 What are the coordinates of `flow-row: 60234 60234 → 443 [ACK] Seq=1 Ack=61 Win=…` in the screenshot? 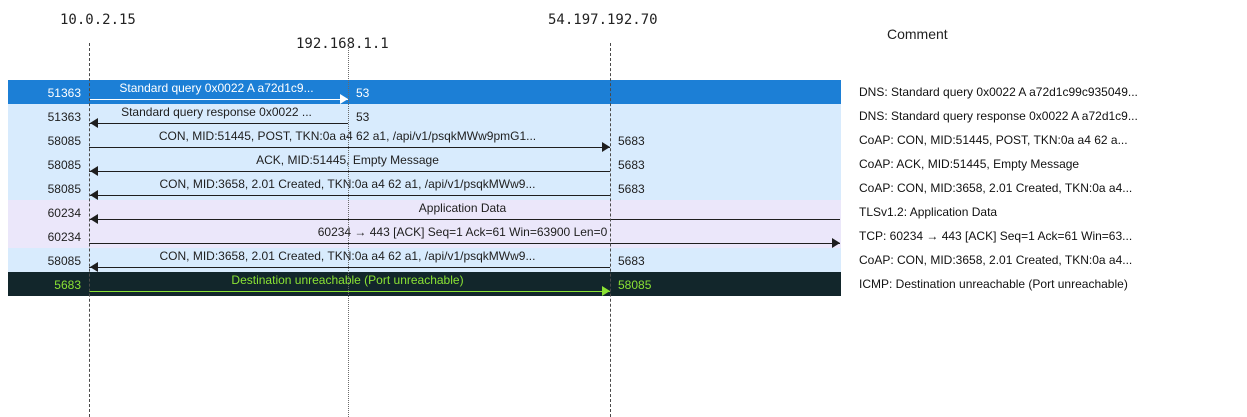 It's located at (424, 236).